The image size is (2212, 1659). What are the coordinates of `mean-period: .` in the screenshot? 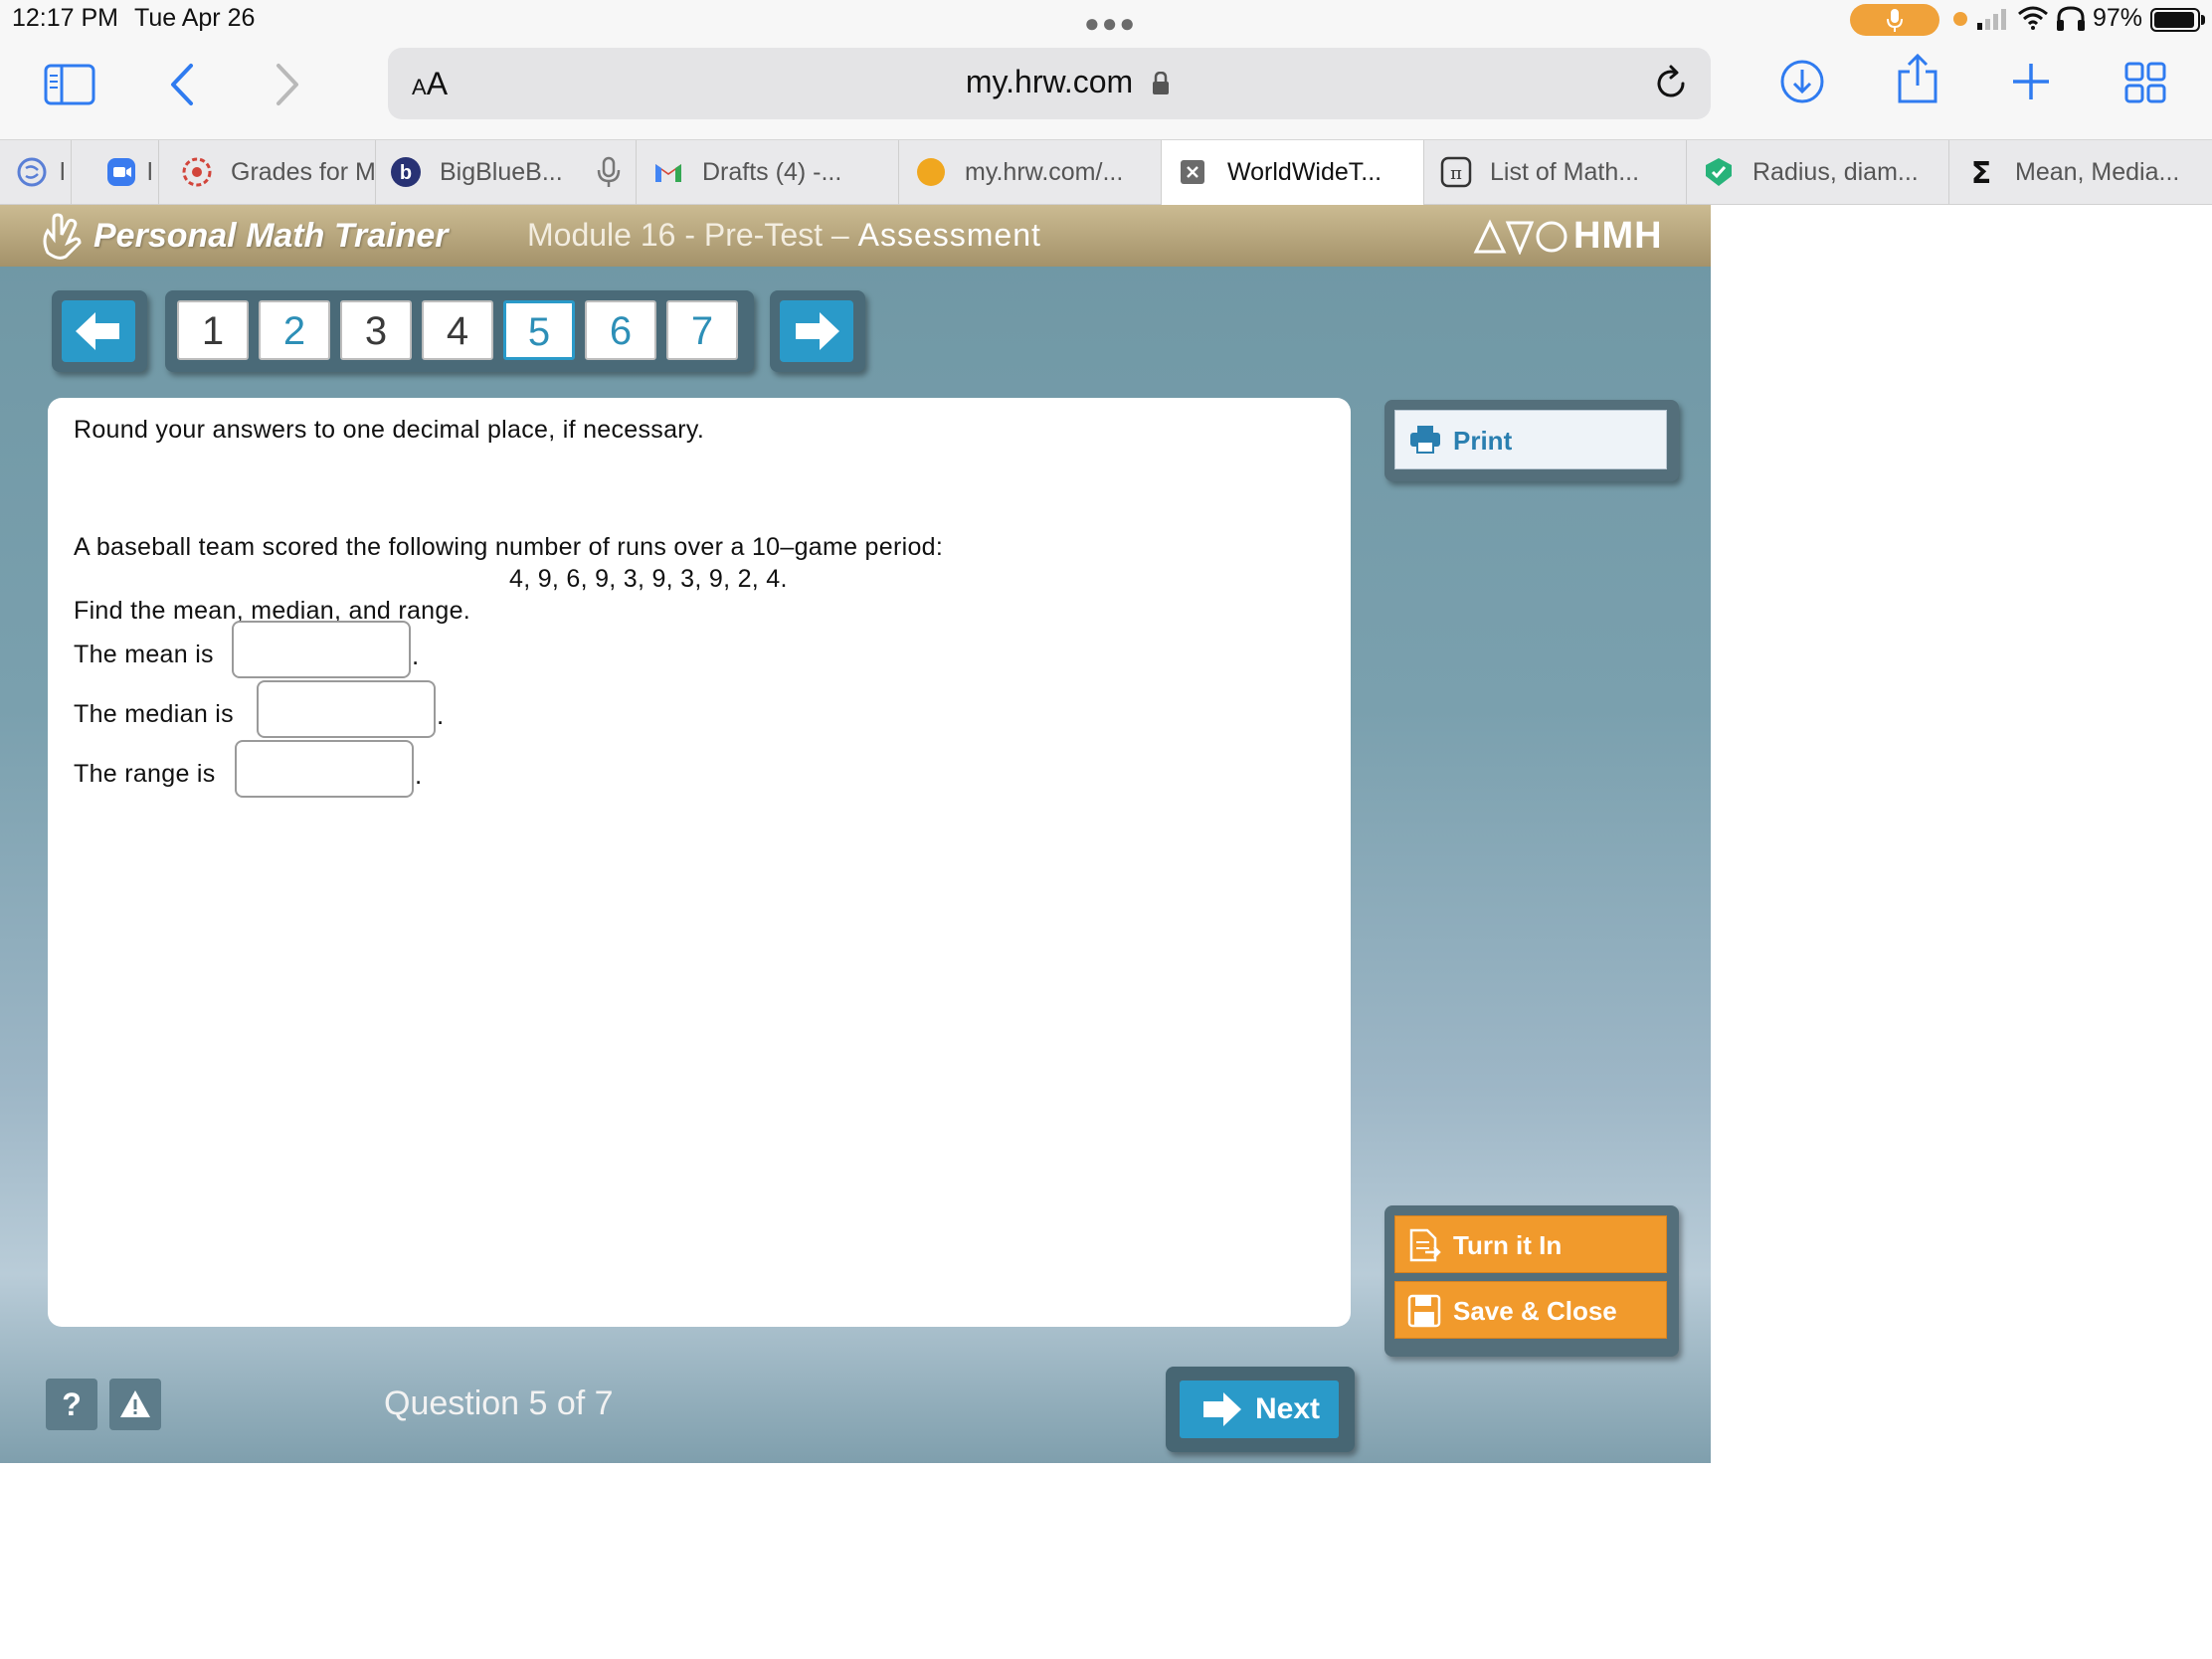 It's located at (416, 655).